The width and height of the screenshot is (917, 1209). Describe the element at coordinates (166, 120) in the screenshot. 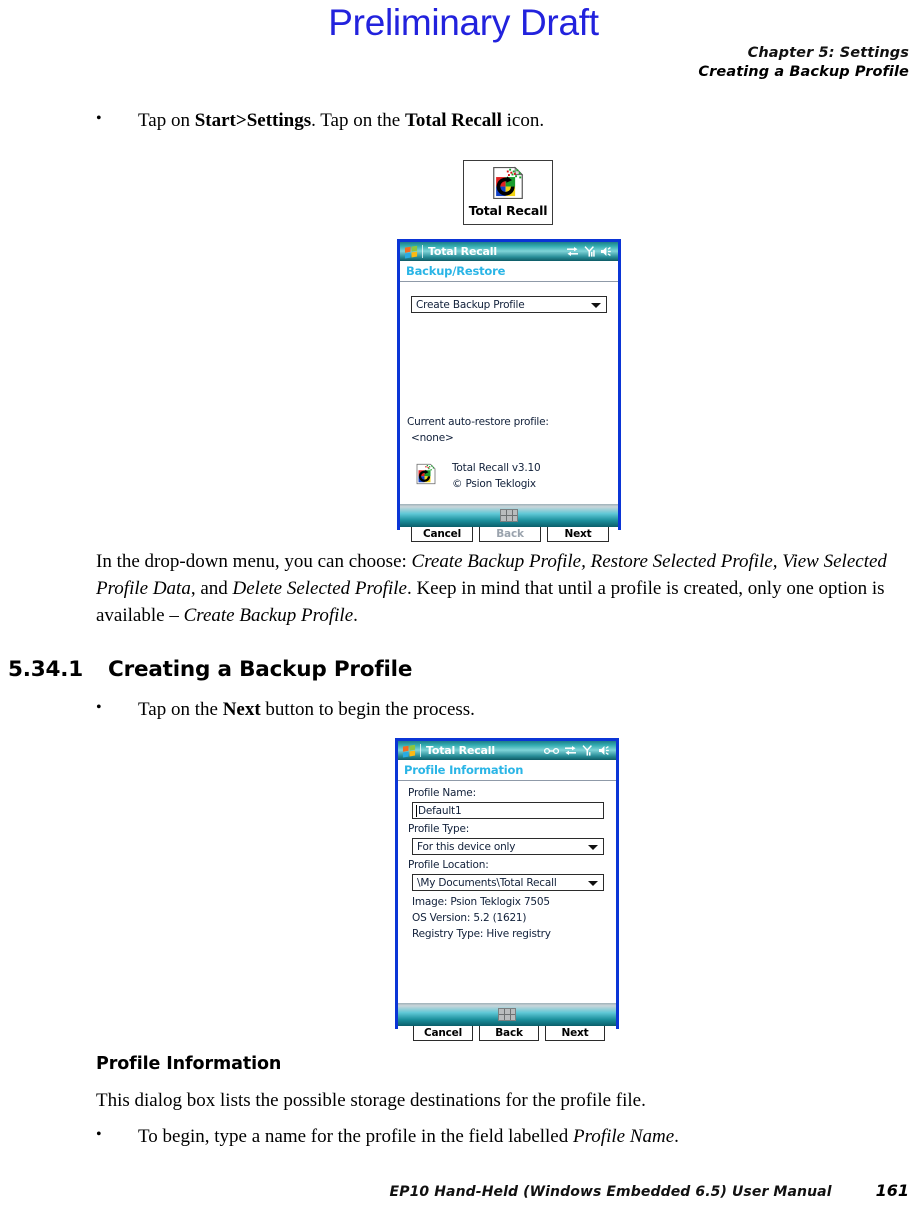

I see `bullet1-part1: Tap on` at that location.